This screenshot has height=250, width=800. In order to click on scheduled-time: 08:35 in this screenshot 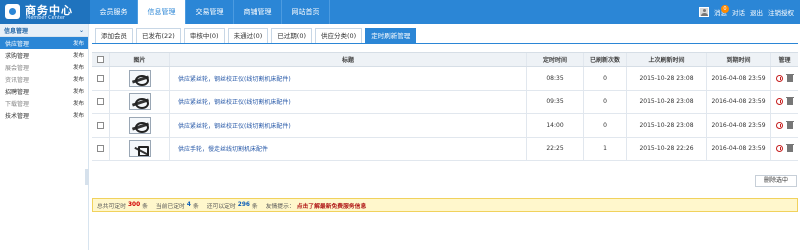, I will do `click(555, 78)`.